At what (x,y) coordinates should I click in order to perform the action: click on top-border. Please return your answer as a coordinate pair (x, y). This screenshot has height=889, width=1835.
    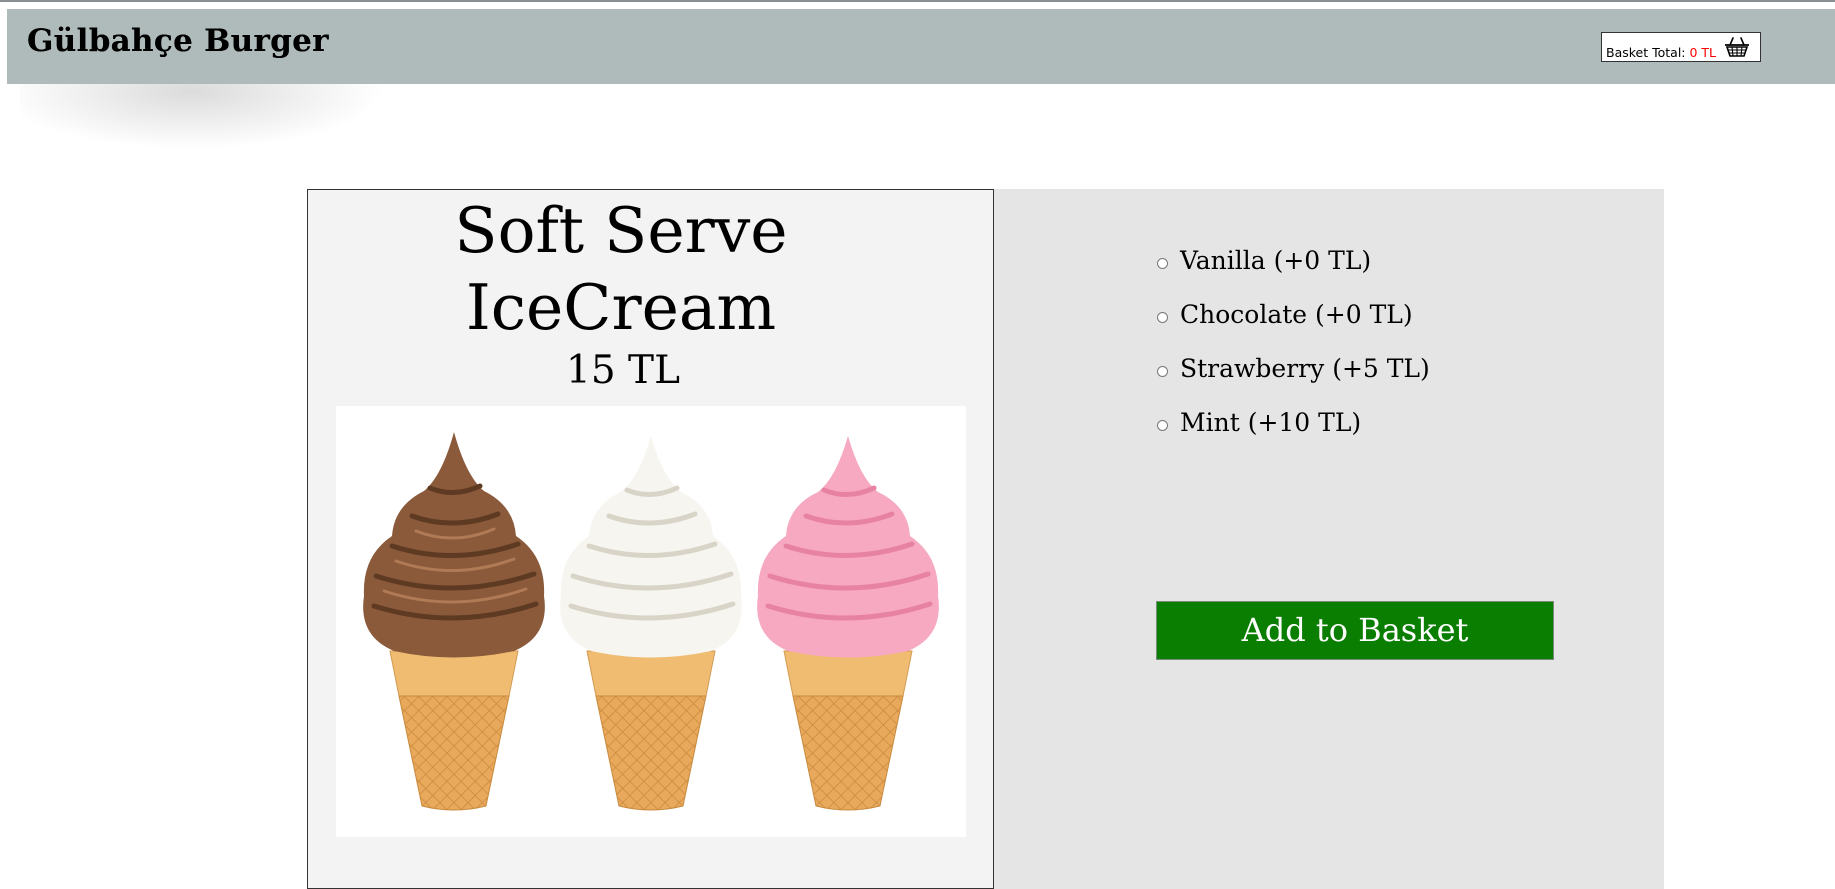
    Looking at the image, I should click on (917, 4).